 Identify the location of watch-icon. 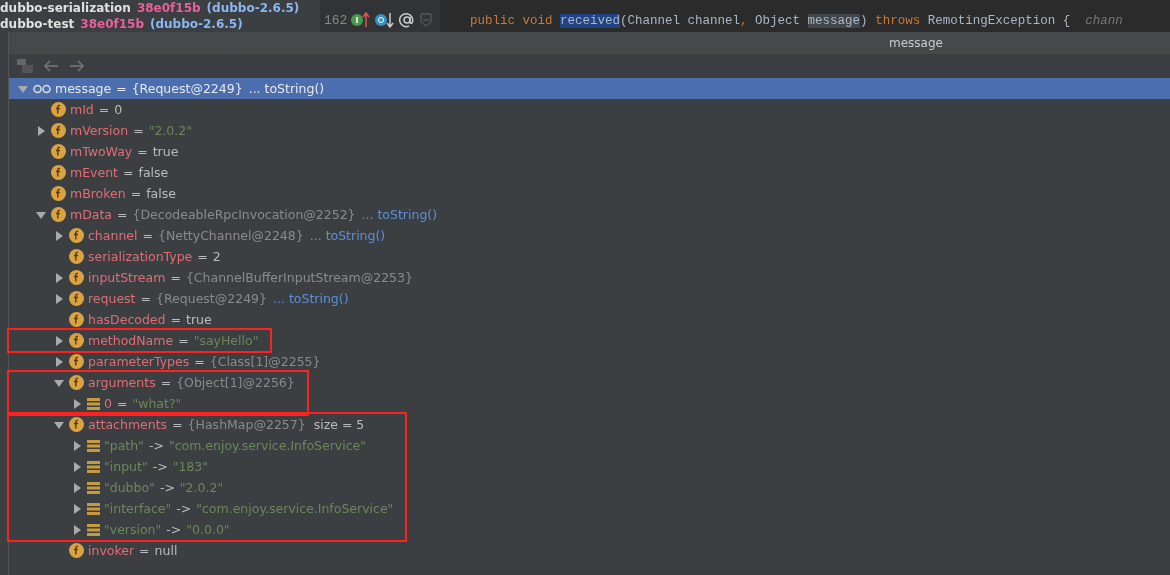
(42, 88).